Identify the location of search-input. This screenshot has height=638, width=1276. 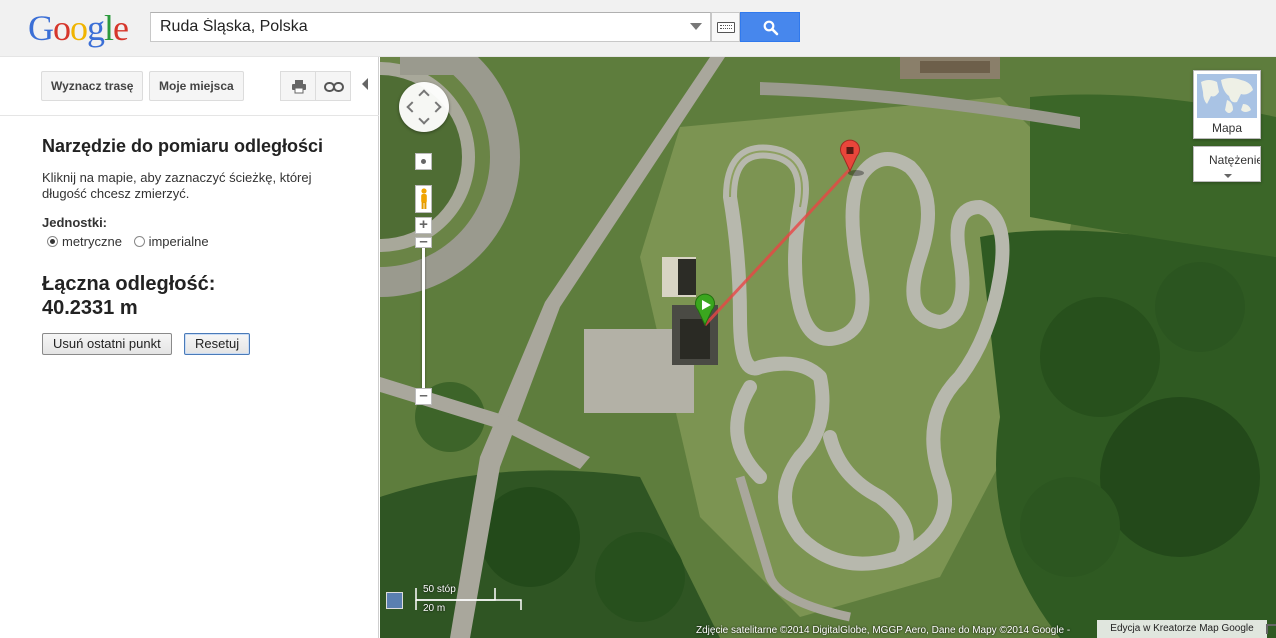
(411, 27).